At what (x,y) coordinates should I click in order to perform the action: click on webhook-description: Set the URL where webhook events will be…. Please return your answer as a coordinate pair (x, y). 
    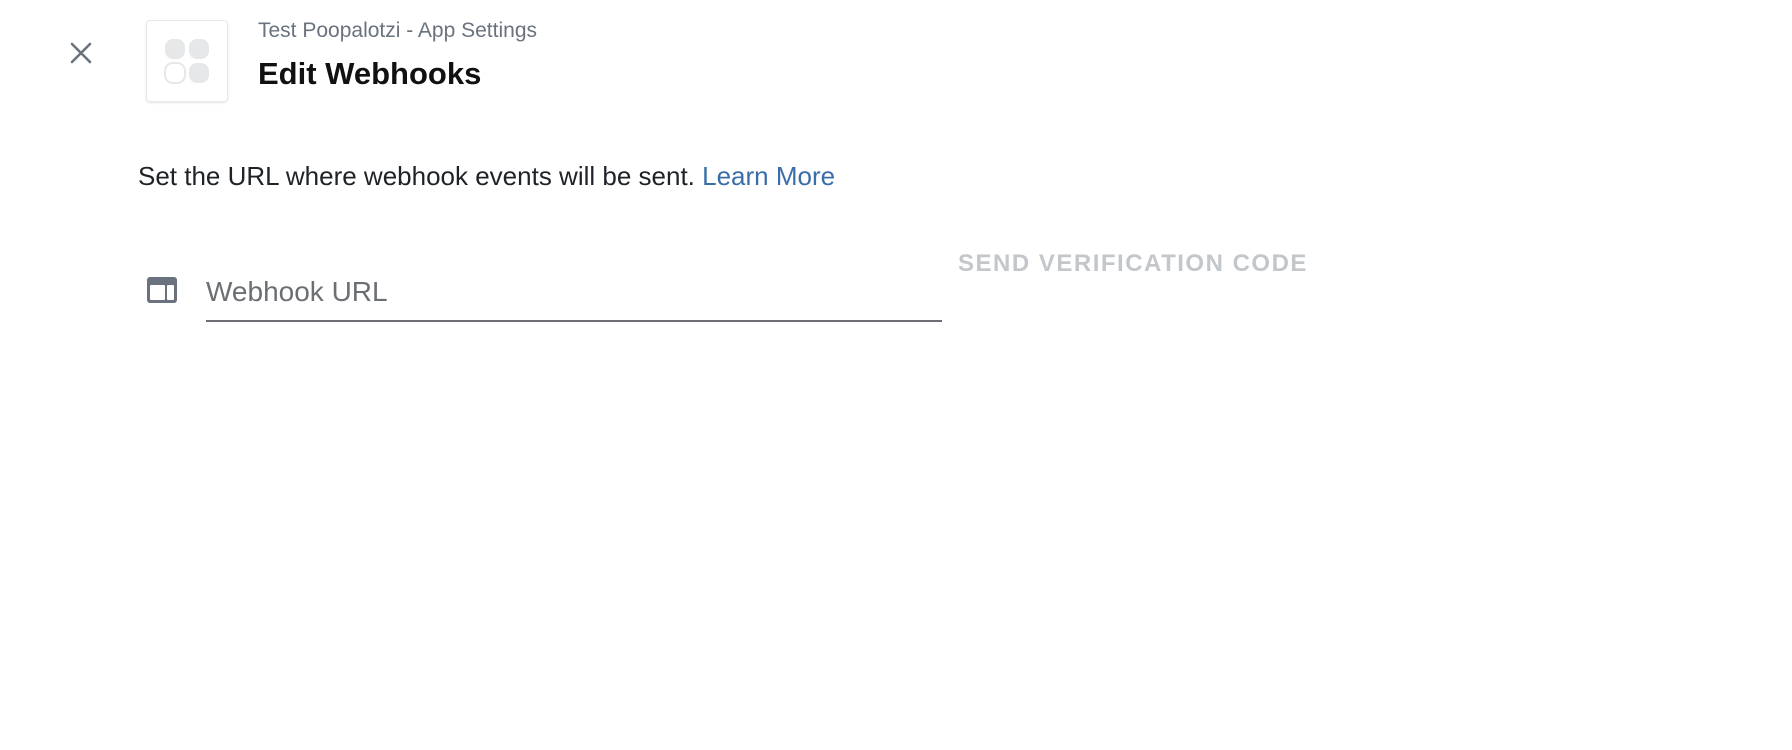
    Looking at the image, I should click on (486, 176).